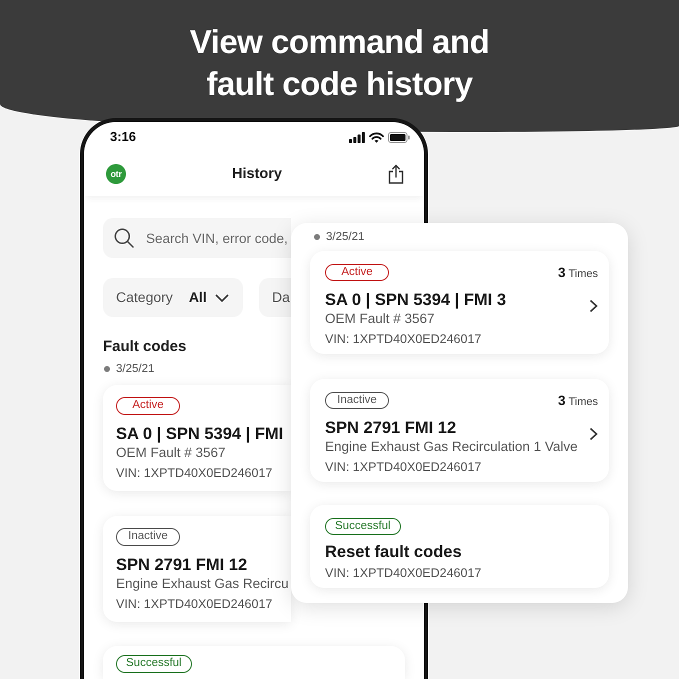 This screenshot has width=679, height=679. Describe the element at coordinates (376, 137) in the screenshot. I see `wifi-icon` at that location.